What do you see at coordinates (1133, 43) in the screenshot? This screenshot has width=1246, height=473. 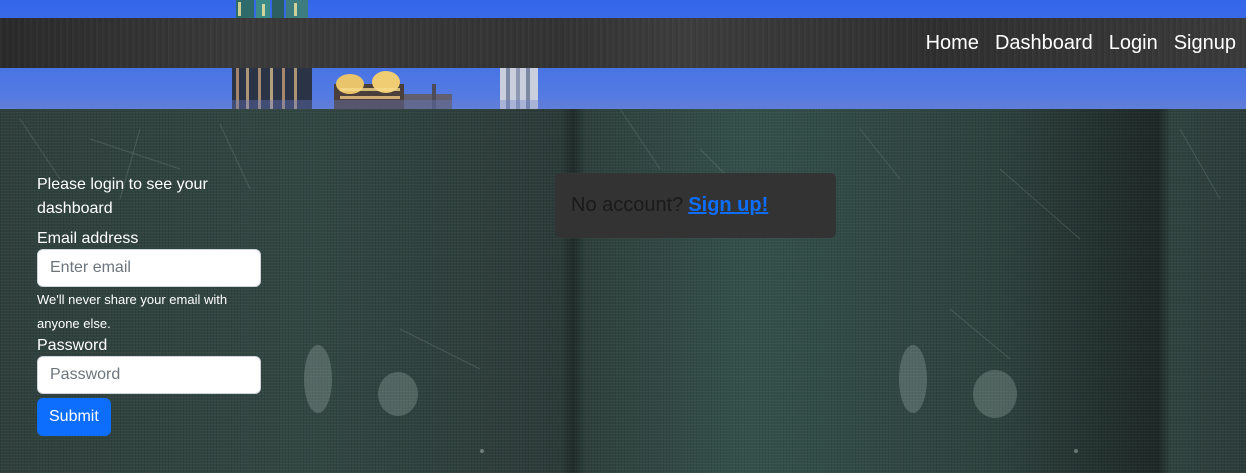 I see `nav-login-link: Login` at bounding box center [1133, 43].